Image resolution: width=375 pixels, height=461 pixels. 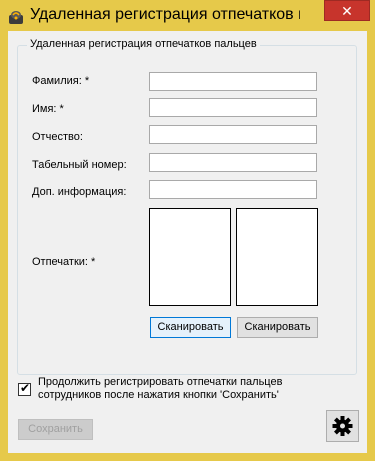 I want to click on gear-icon, so click(x=342, y=426).